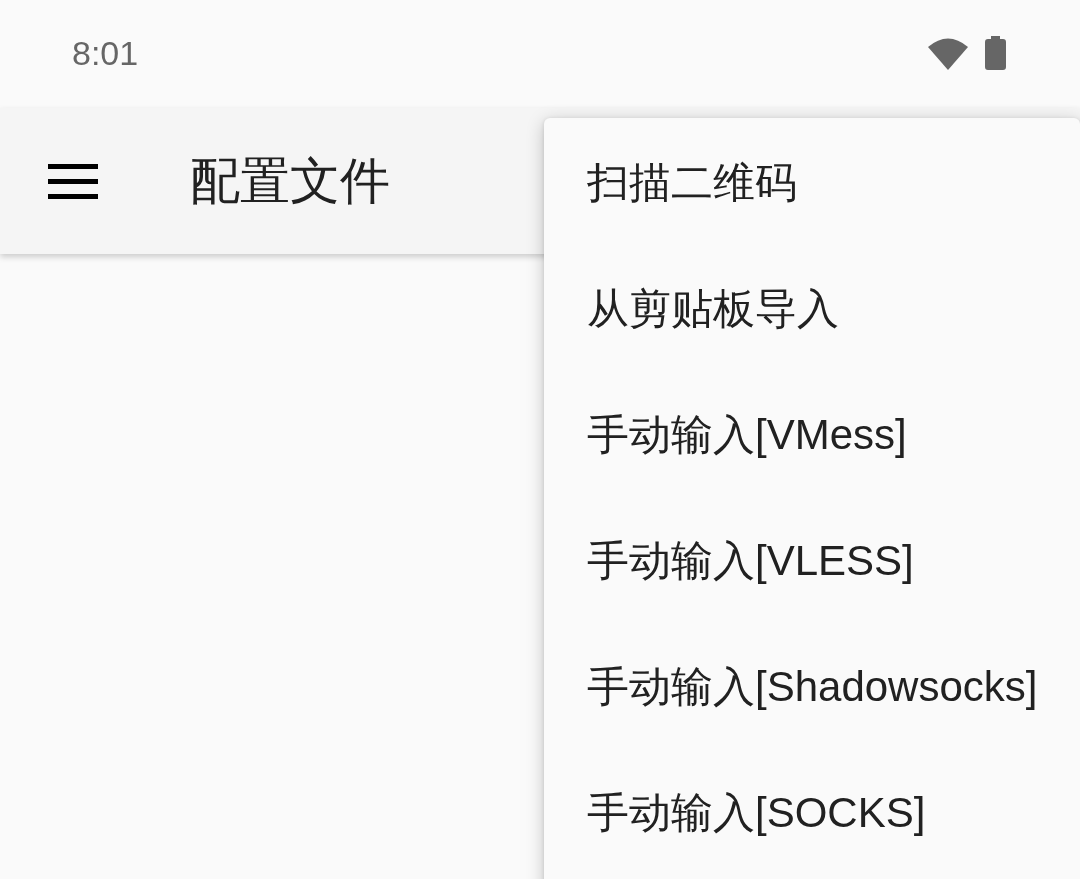 The height and width of the screenshot is (879, 1080). What do you see at coordinates (812, 435) in the screenshot?
I see `menu-item: 手动输入[VMess]` at bounding box center [812, 435].